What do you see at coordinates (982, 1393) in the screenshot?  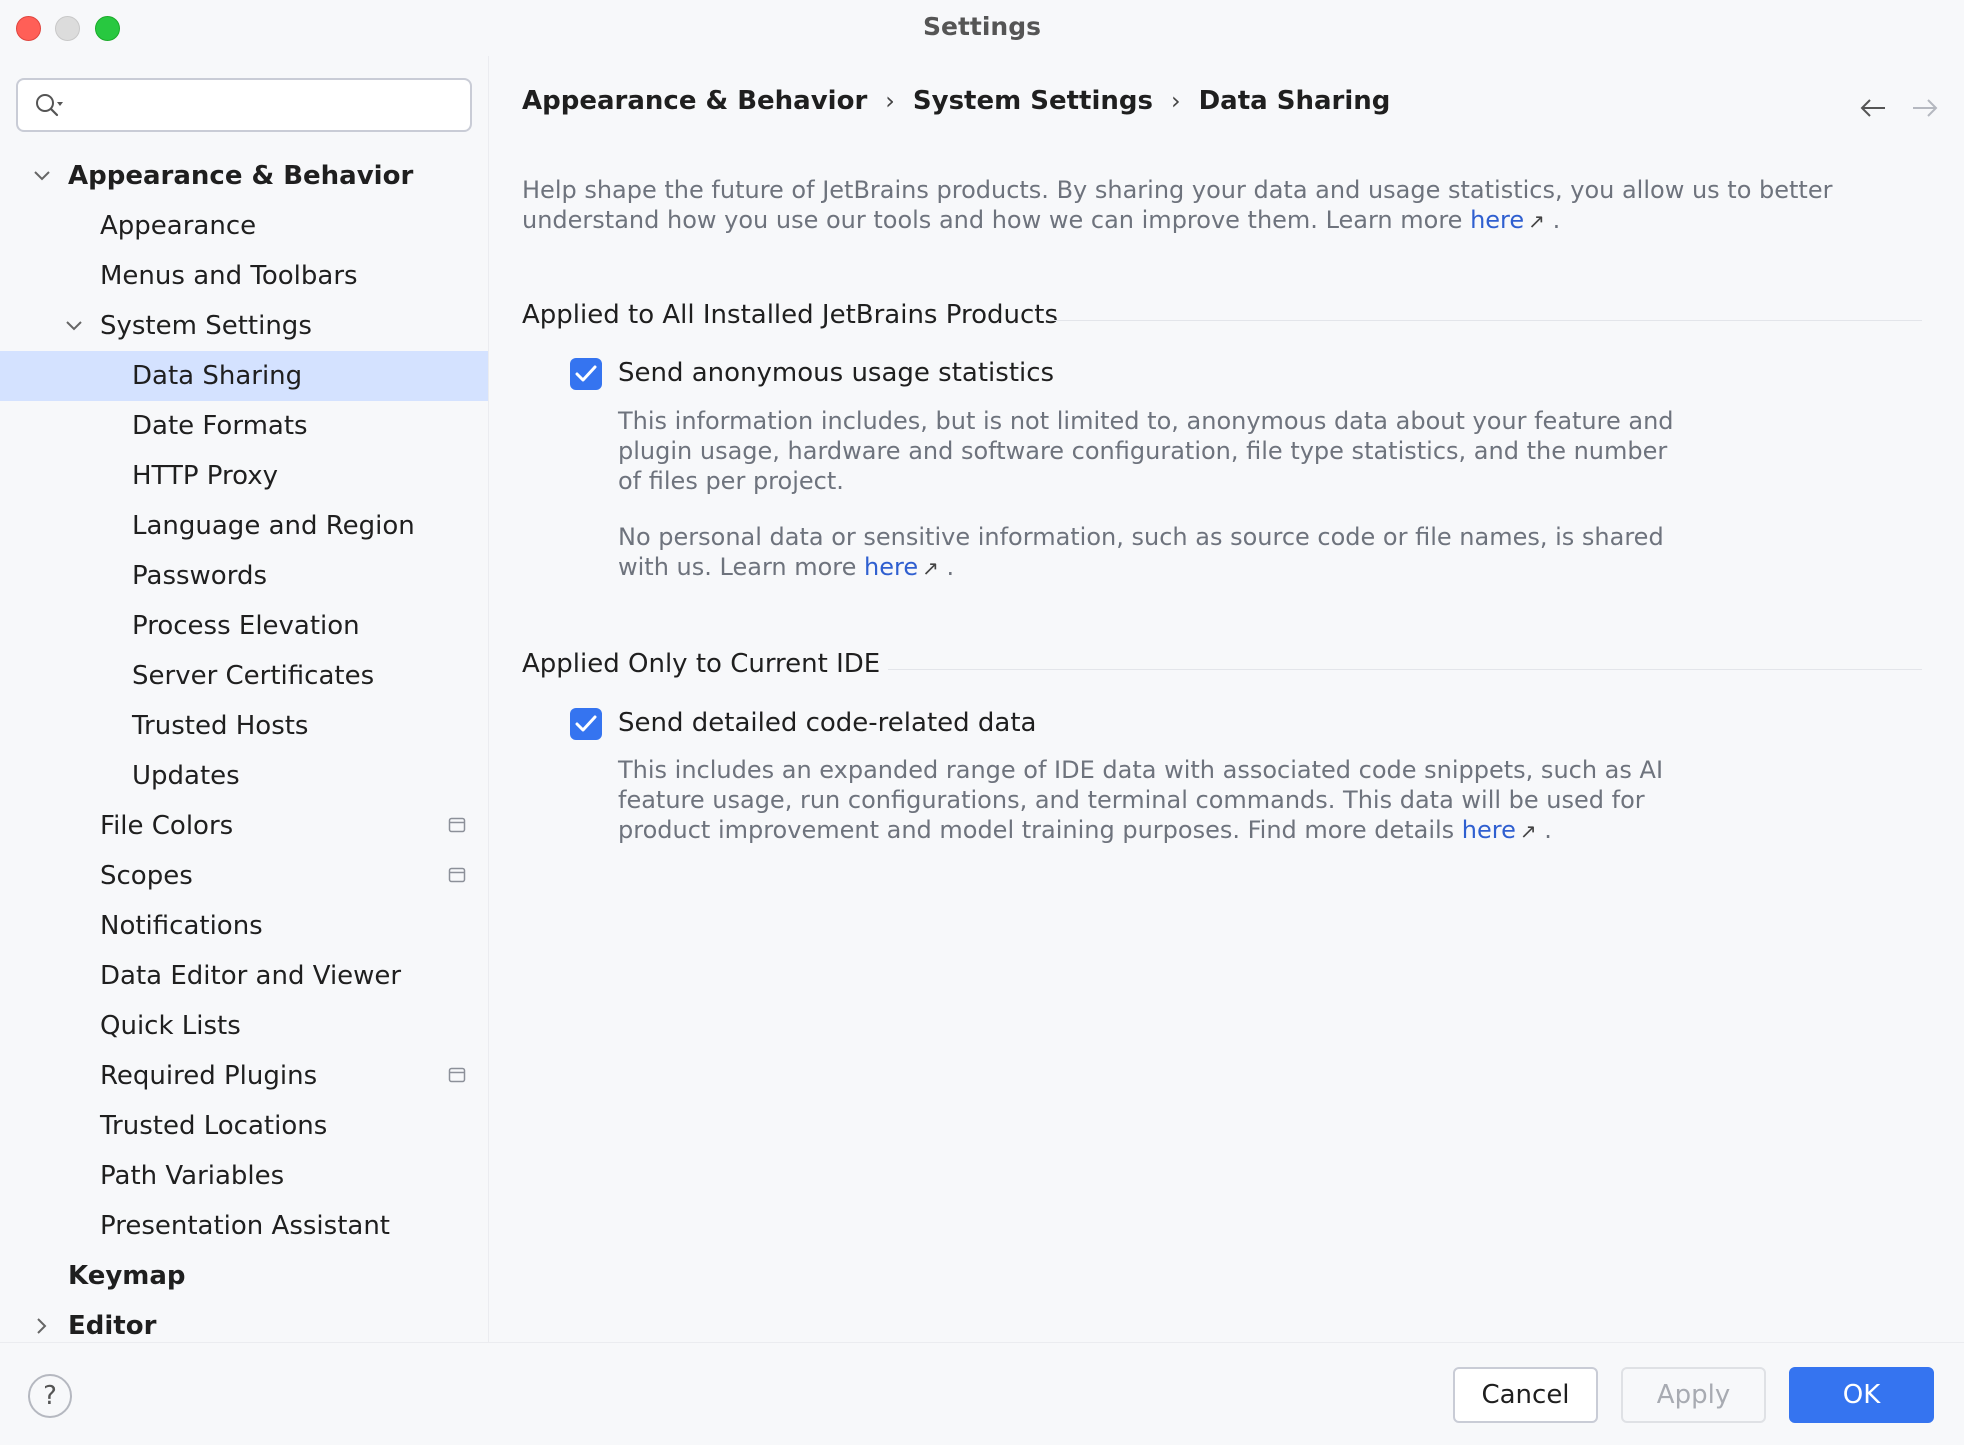 I see `dialog-footer: ? Cancel Apply OK` at bounding box center [982, 1393].